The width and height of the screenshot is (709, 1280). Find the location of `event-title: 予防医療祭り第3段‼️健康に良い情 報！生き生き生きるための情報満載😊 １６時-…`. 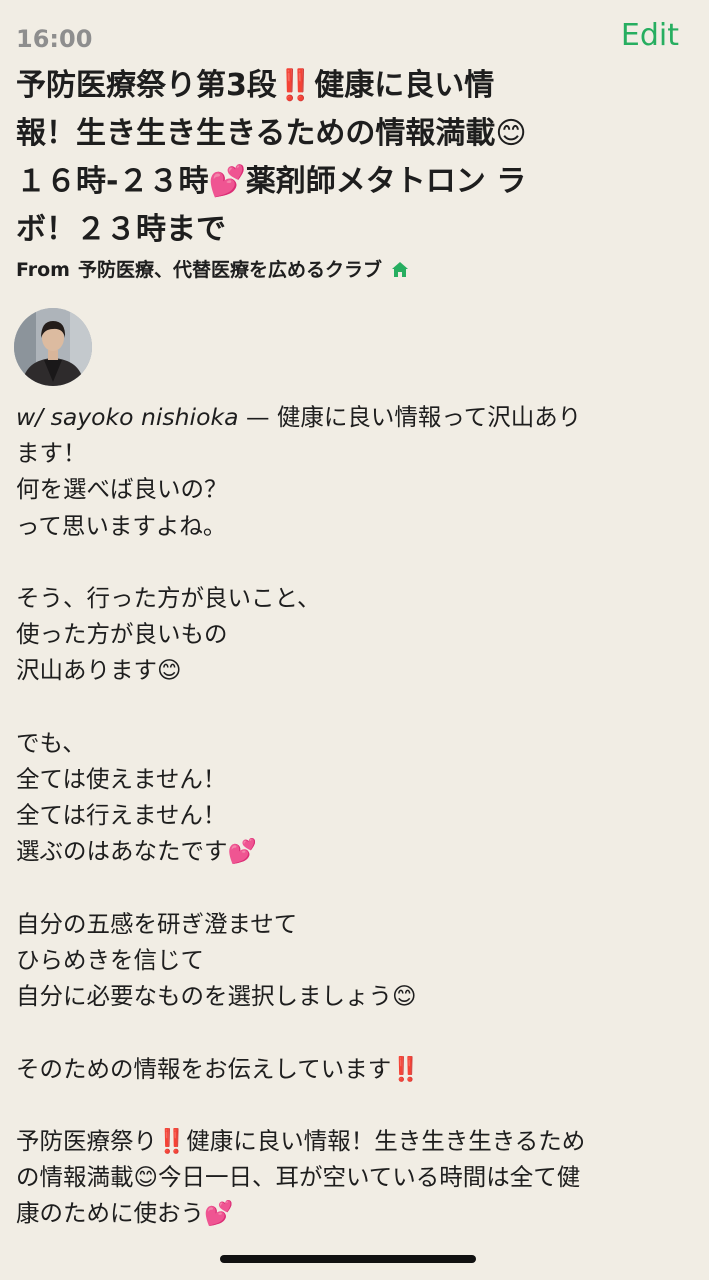

event-title: 予防医療祭り第3段‼️健康に良い情 報！生き生き生きるための情報満載😊 １６時-… is located at coordinates (271, 157).